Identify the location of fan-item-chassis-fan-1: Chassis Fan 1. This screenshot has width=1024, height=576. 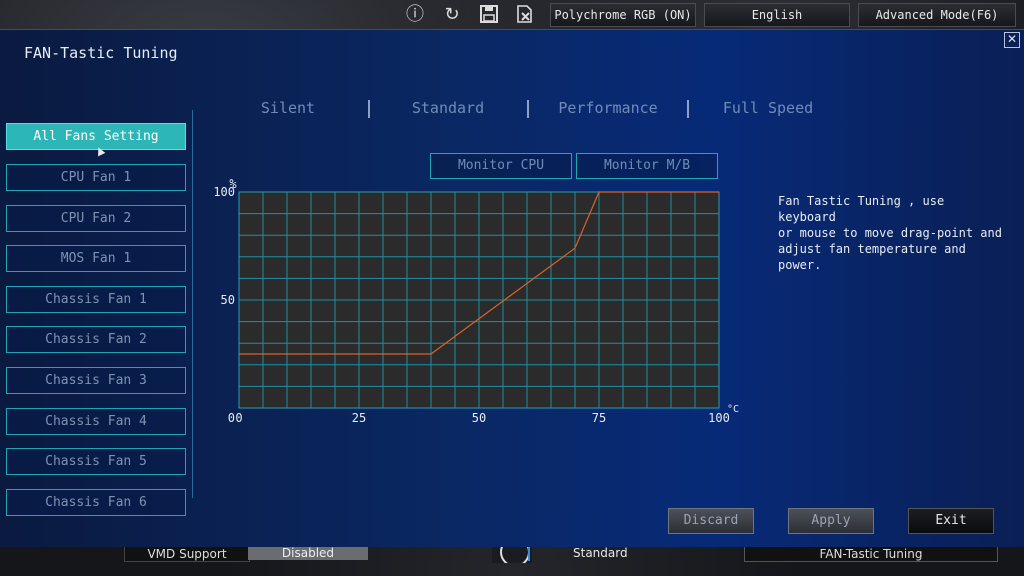
(96, 299).